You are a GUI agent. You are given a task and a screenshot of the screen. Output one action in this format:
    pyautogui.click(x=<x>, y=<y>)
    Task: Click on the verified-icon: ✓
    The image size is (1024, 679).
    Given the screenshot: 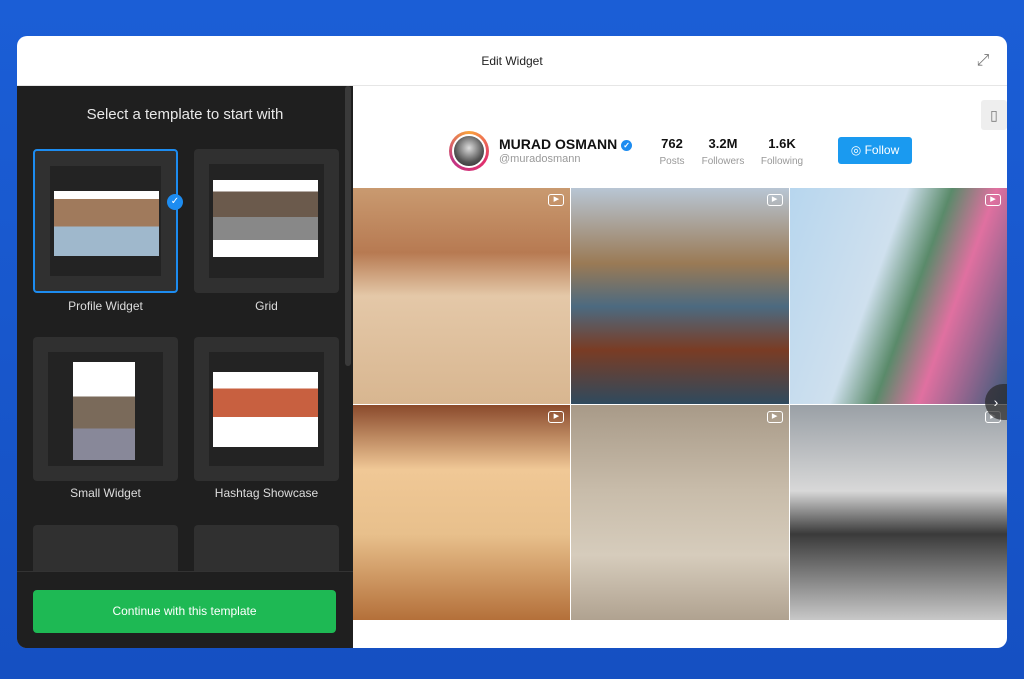 What is the action you would take?
    pyautogui.click(x=627, y=145)
    